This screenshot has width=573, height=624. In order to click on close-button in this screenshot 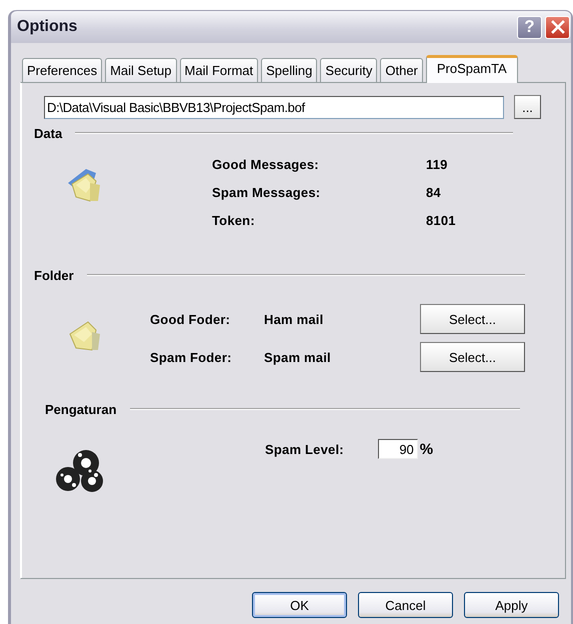, I will do `click(557, 27)`.